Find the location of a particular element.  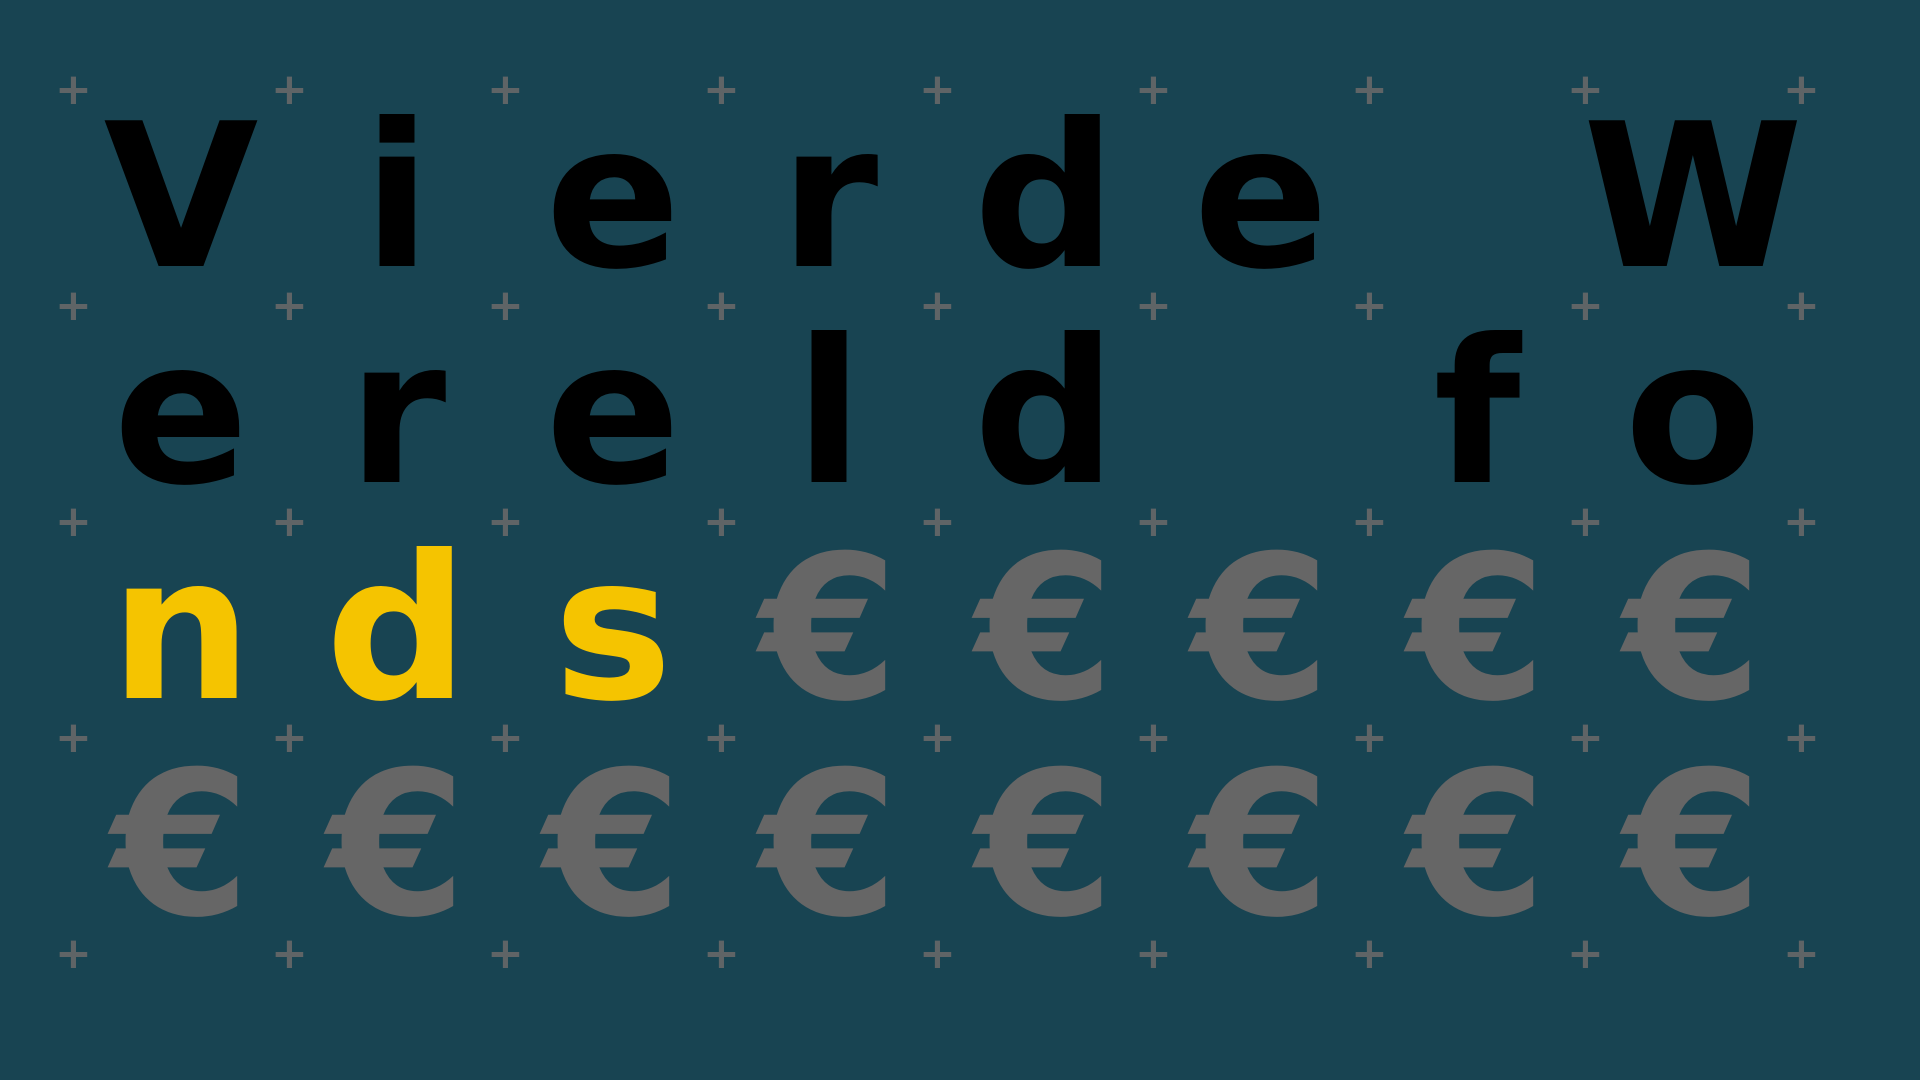

grid-letter: o is located at coordinates (1693, 413).